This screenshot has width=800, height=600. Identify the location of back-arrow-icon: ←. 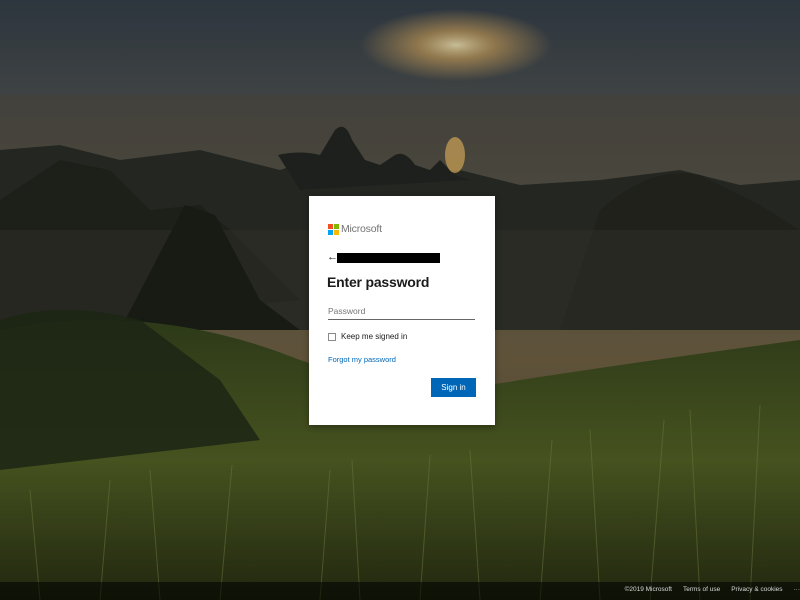
(332, 256).